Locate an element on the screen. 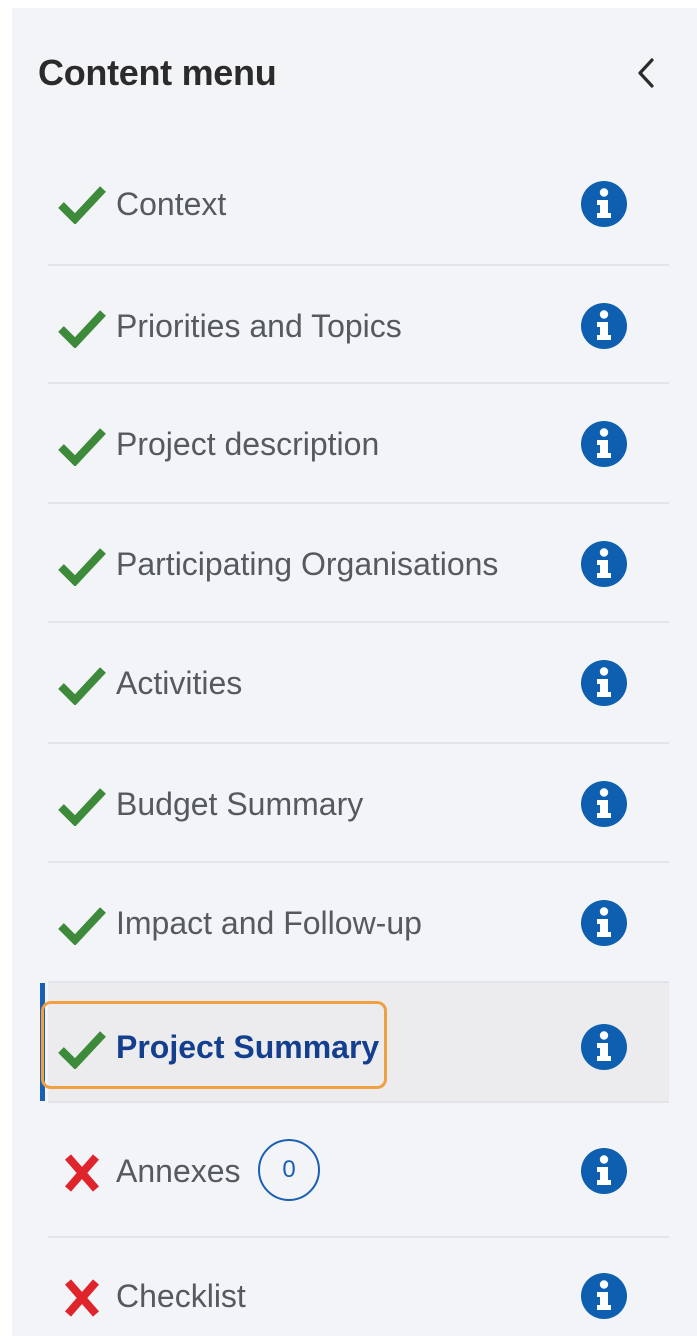 The width and height of the screenshot is (697, 1336). menu-item-label: Activities is located at coordinates (179, 683).